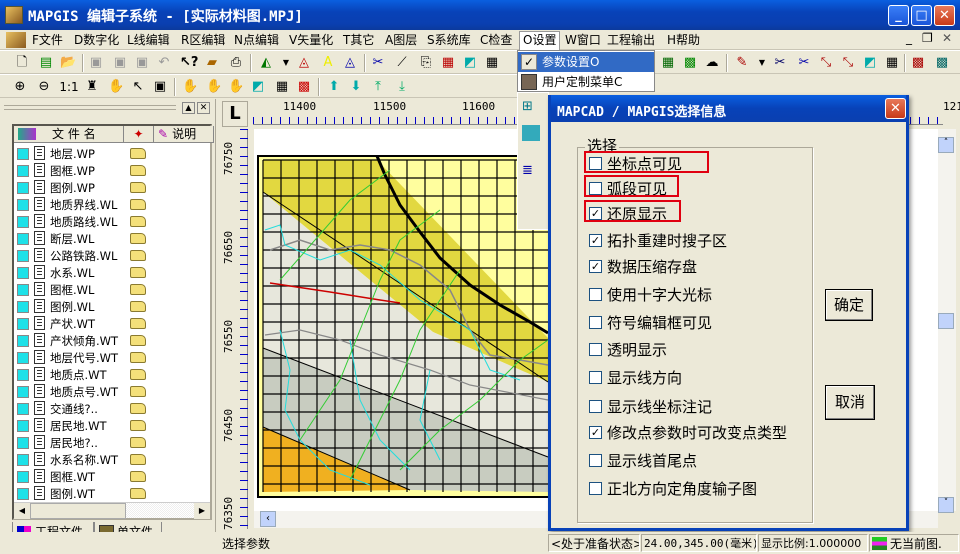 The image size is (960, 554). I want to click on move-up-icon: ⬆, so click(334, 87).